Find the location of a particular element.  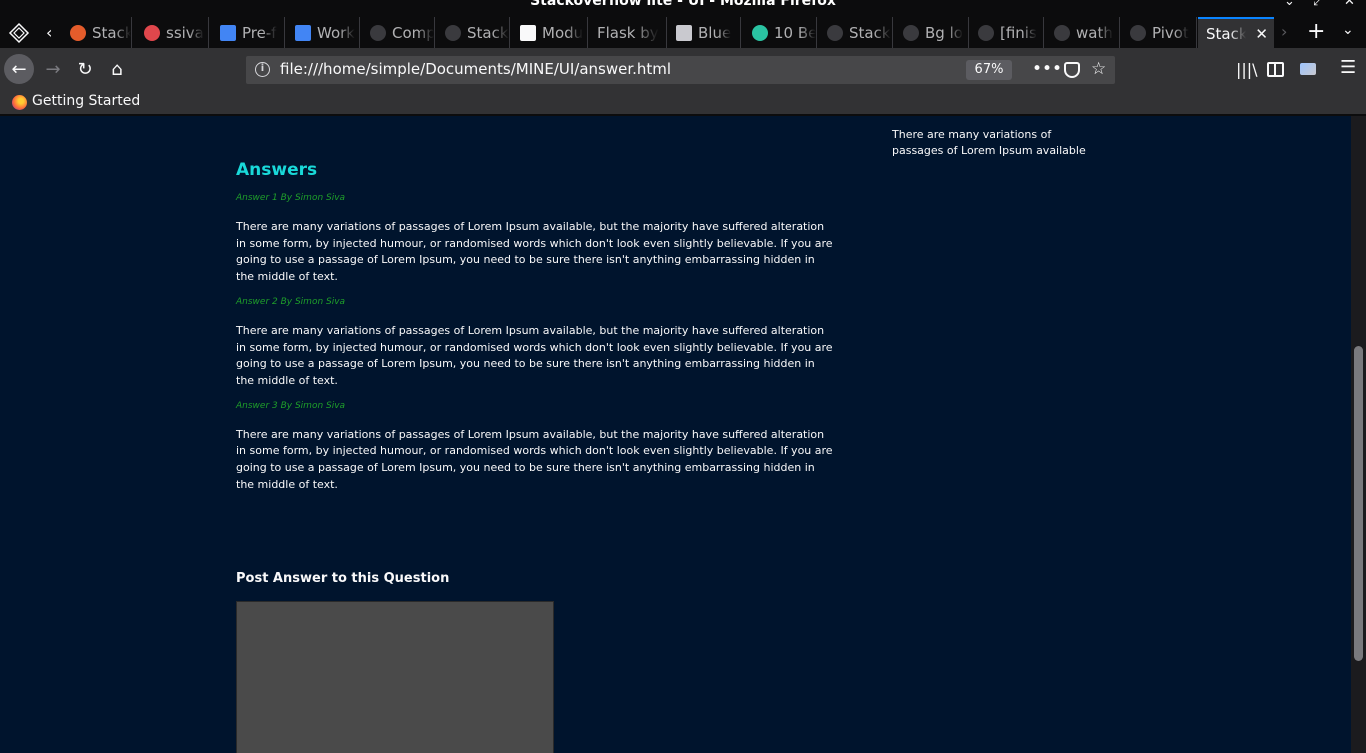

tab: wath is located at coordinates (1083, 32).